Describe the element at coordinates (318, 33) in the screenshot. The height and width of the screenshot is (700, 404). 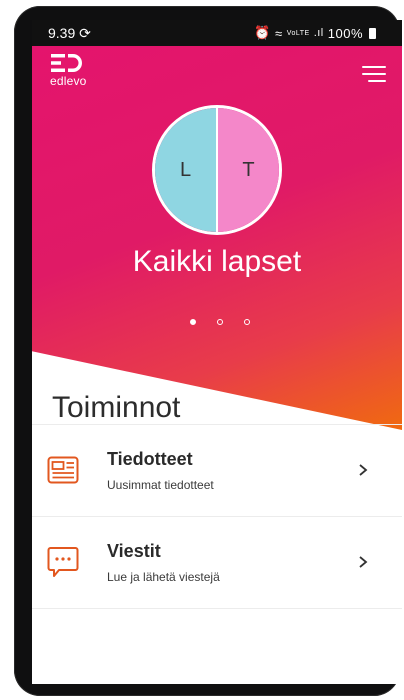
I see `signal-icon: .ıl` at that location.